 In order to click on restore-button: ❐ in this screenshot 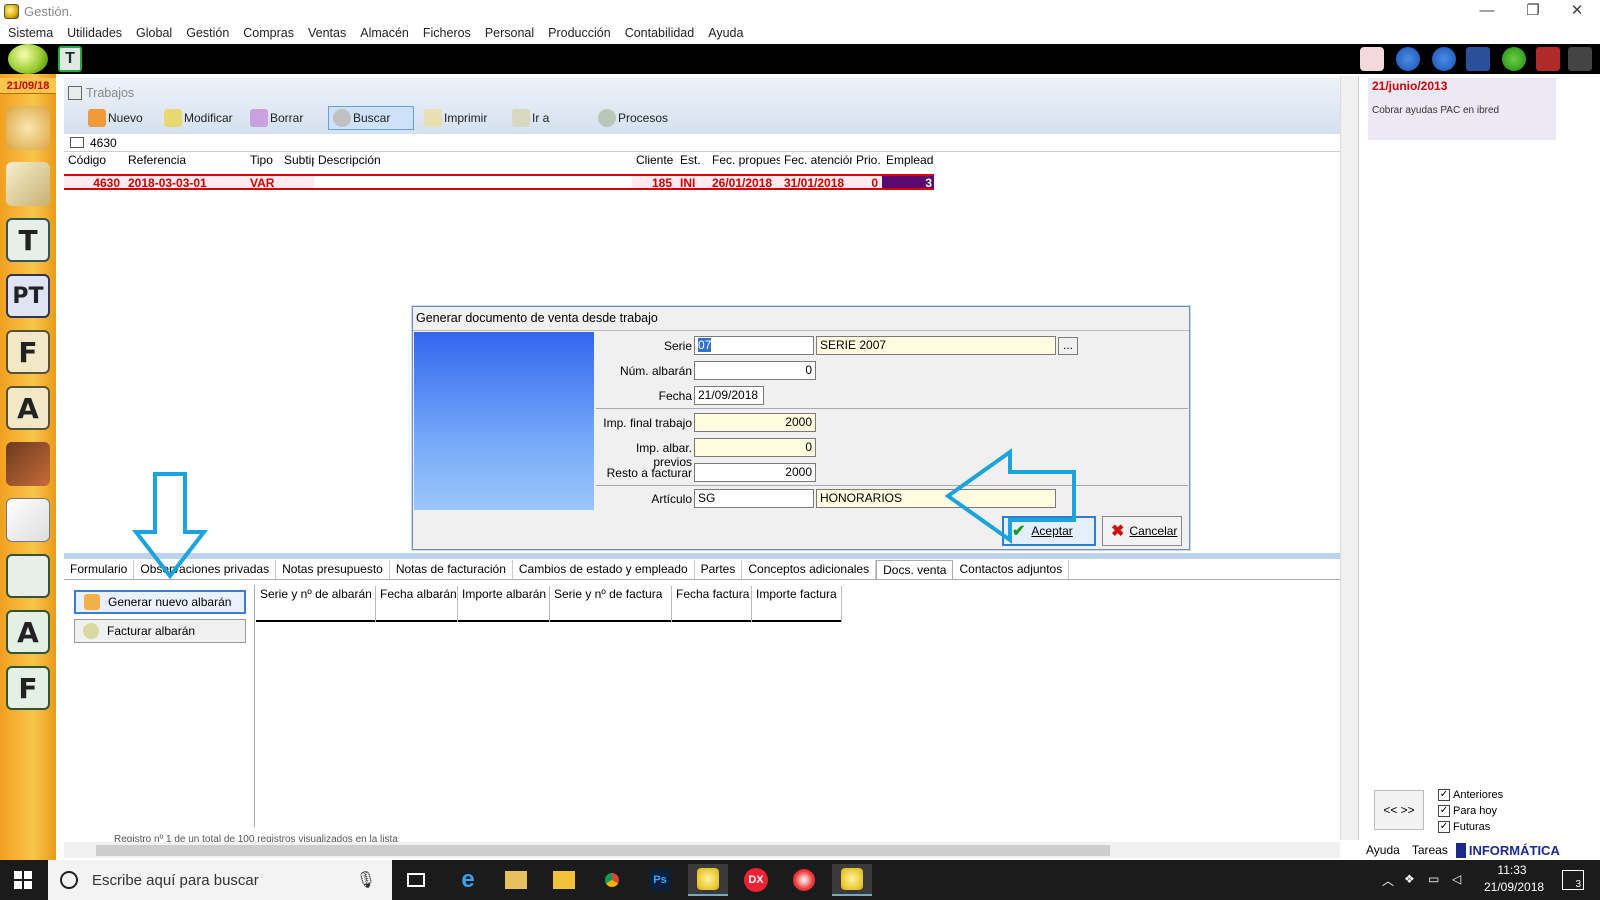, I will do `click(1533, 12)`.